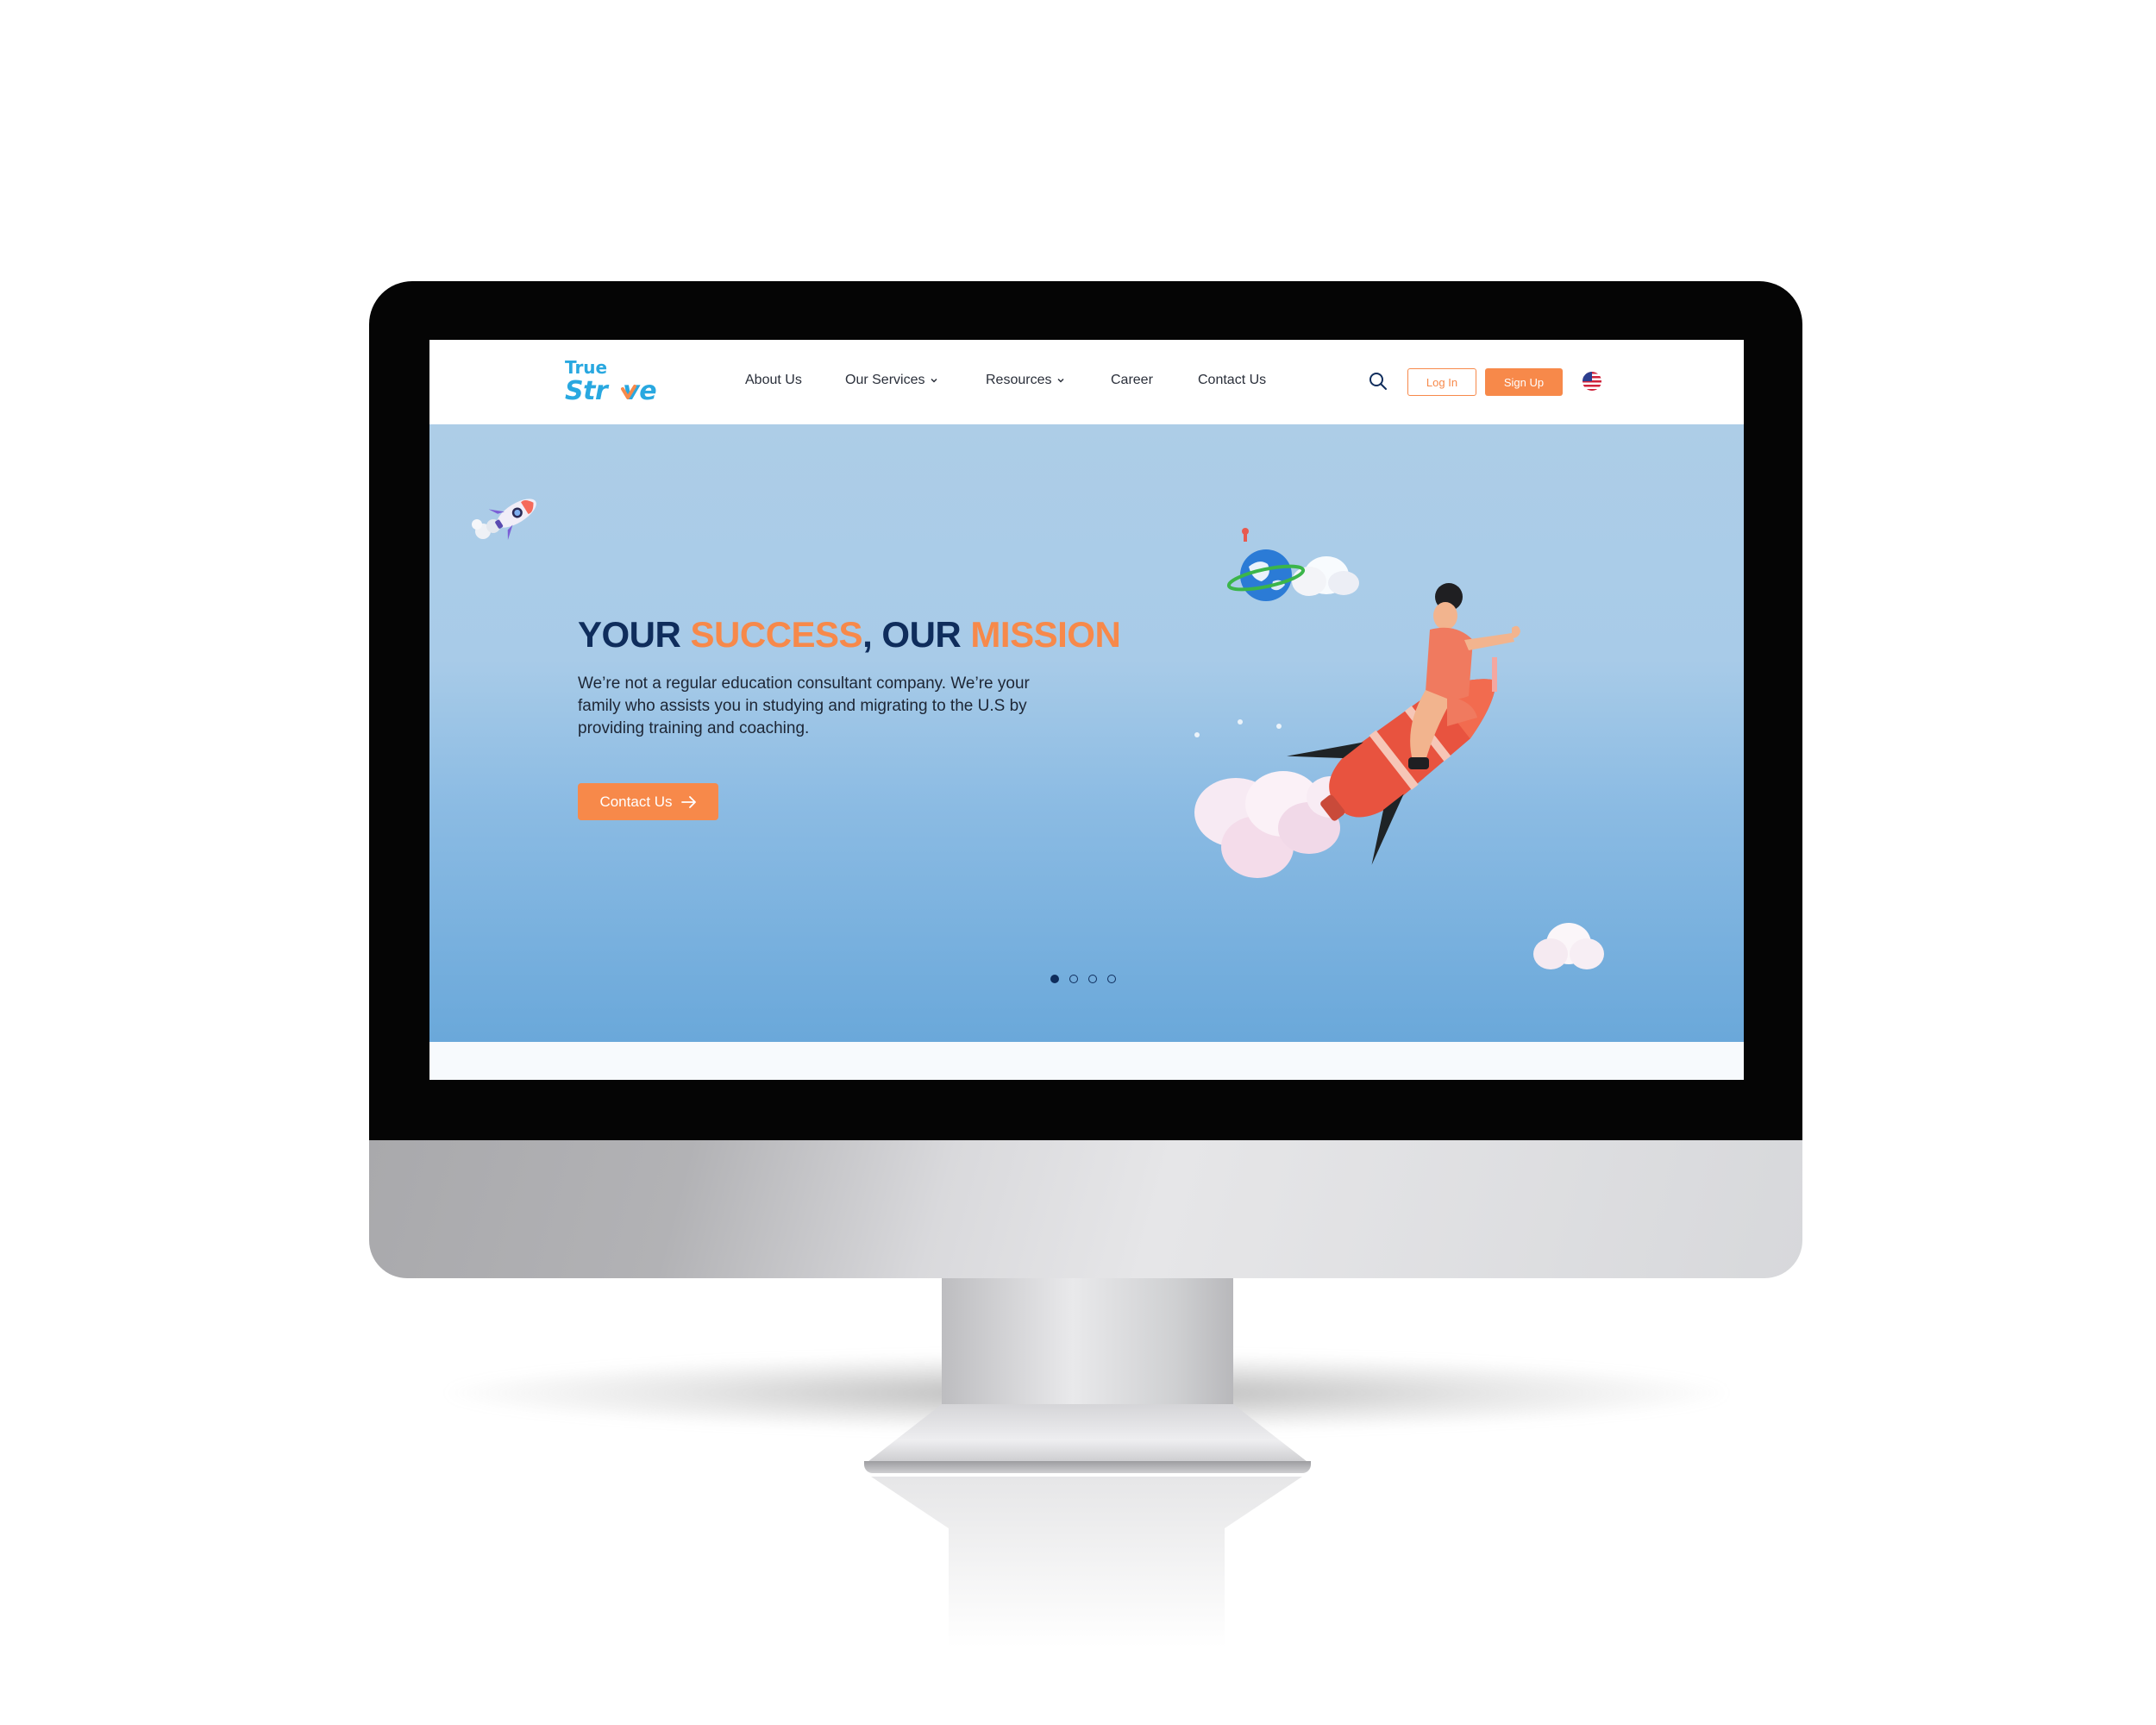 The image size is (2156, 1725). I want to click on nav-contact-us: Contact Us, so click(1232, 380).